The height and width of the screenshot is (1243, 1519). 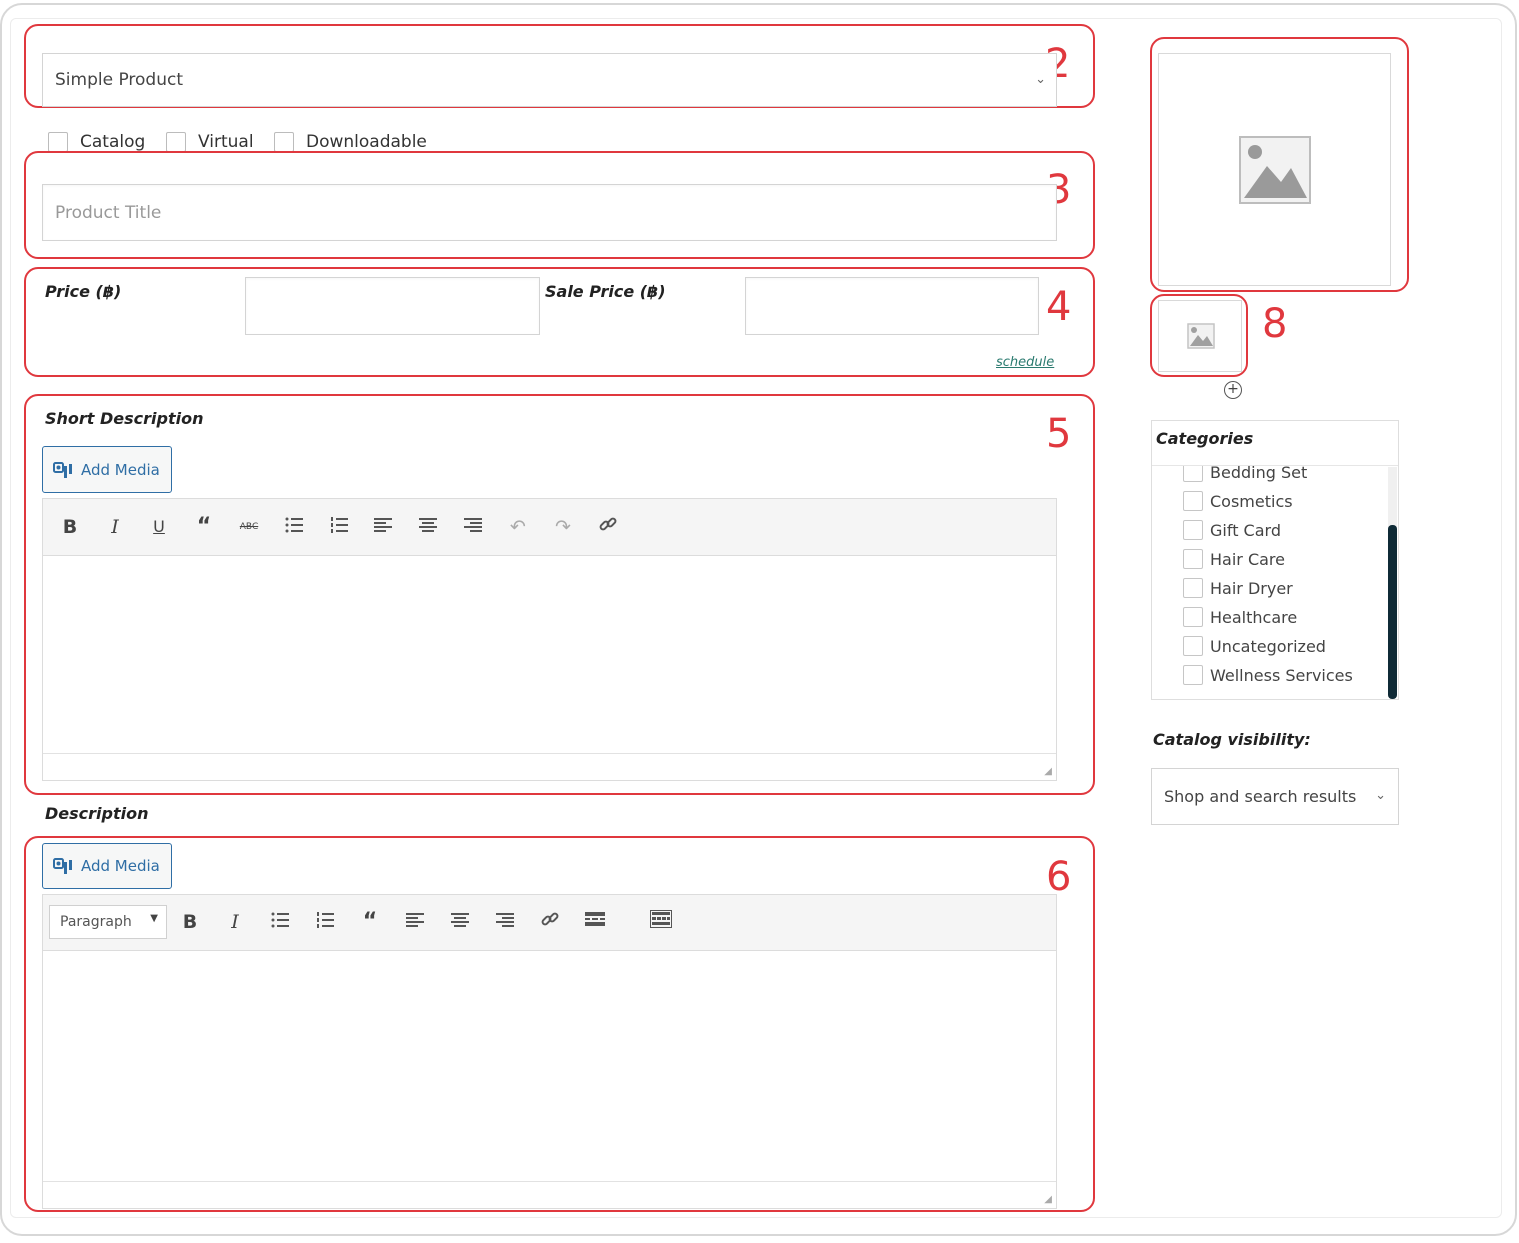 I want to click on category-label: Hair Care, so click(x=1247, y=559).